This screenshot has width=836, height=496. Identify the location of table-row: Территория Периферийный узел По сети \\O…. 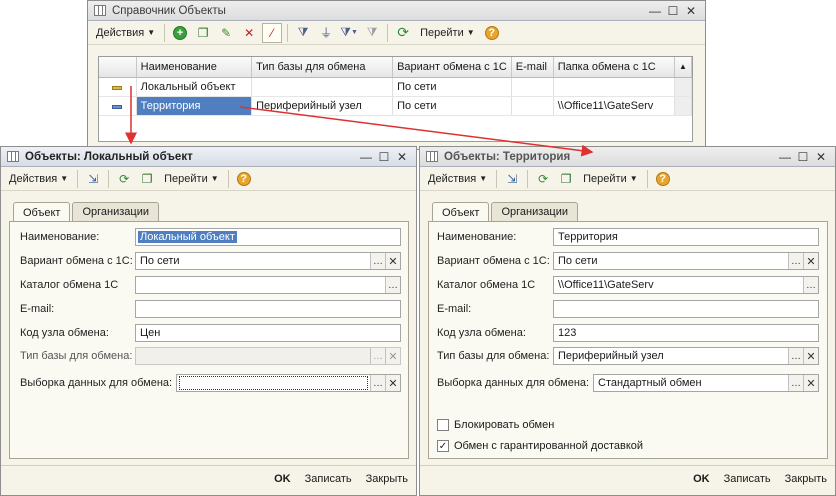
(395, 106).